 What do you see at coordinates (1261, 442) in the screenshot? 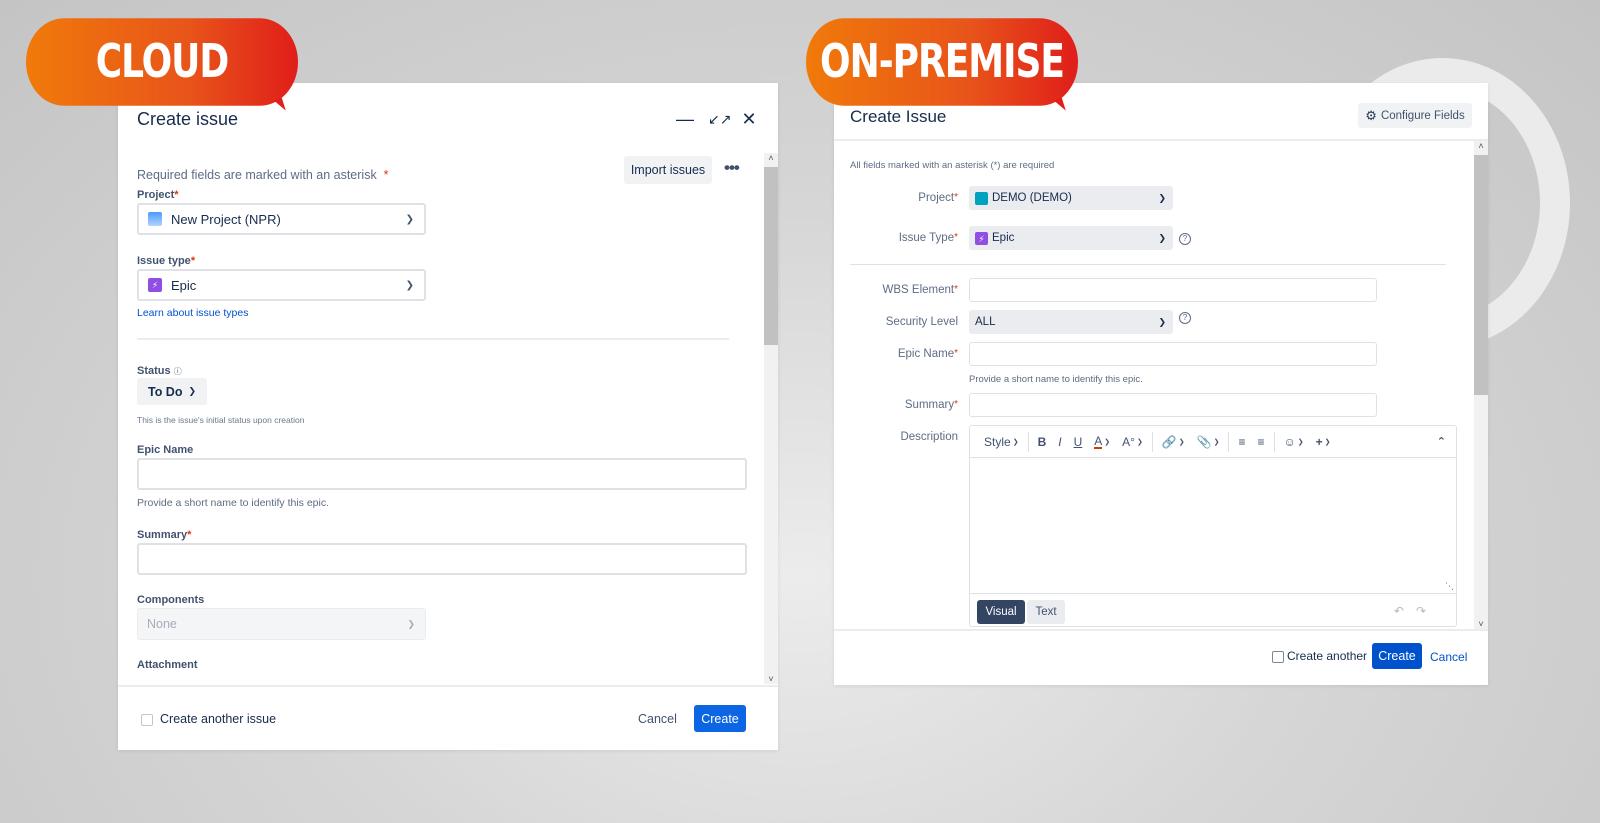
I see `numbered-list-icon: ≡` at bounding box center [1261, 442].